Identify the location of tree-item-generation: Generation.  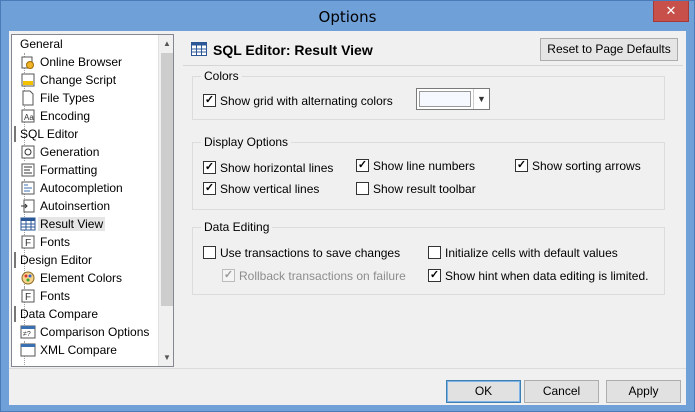
(60, 152).